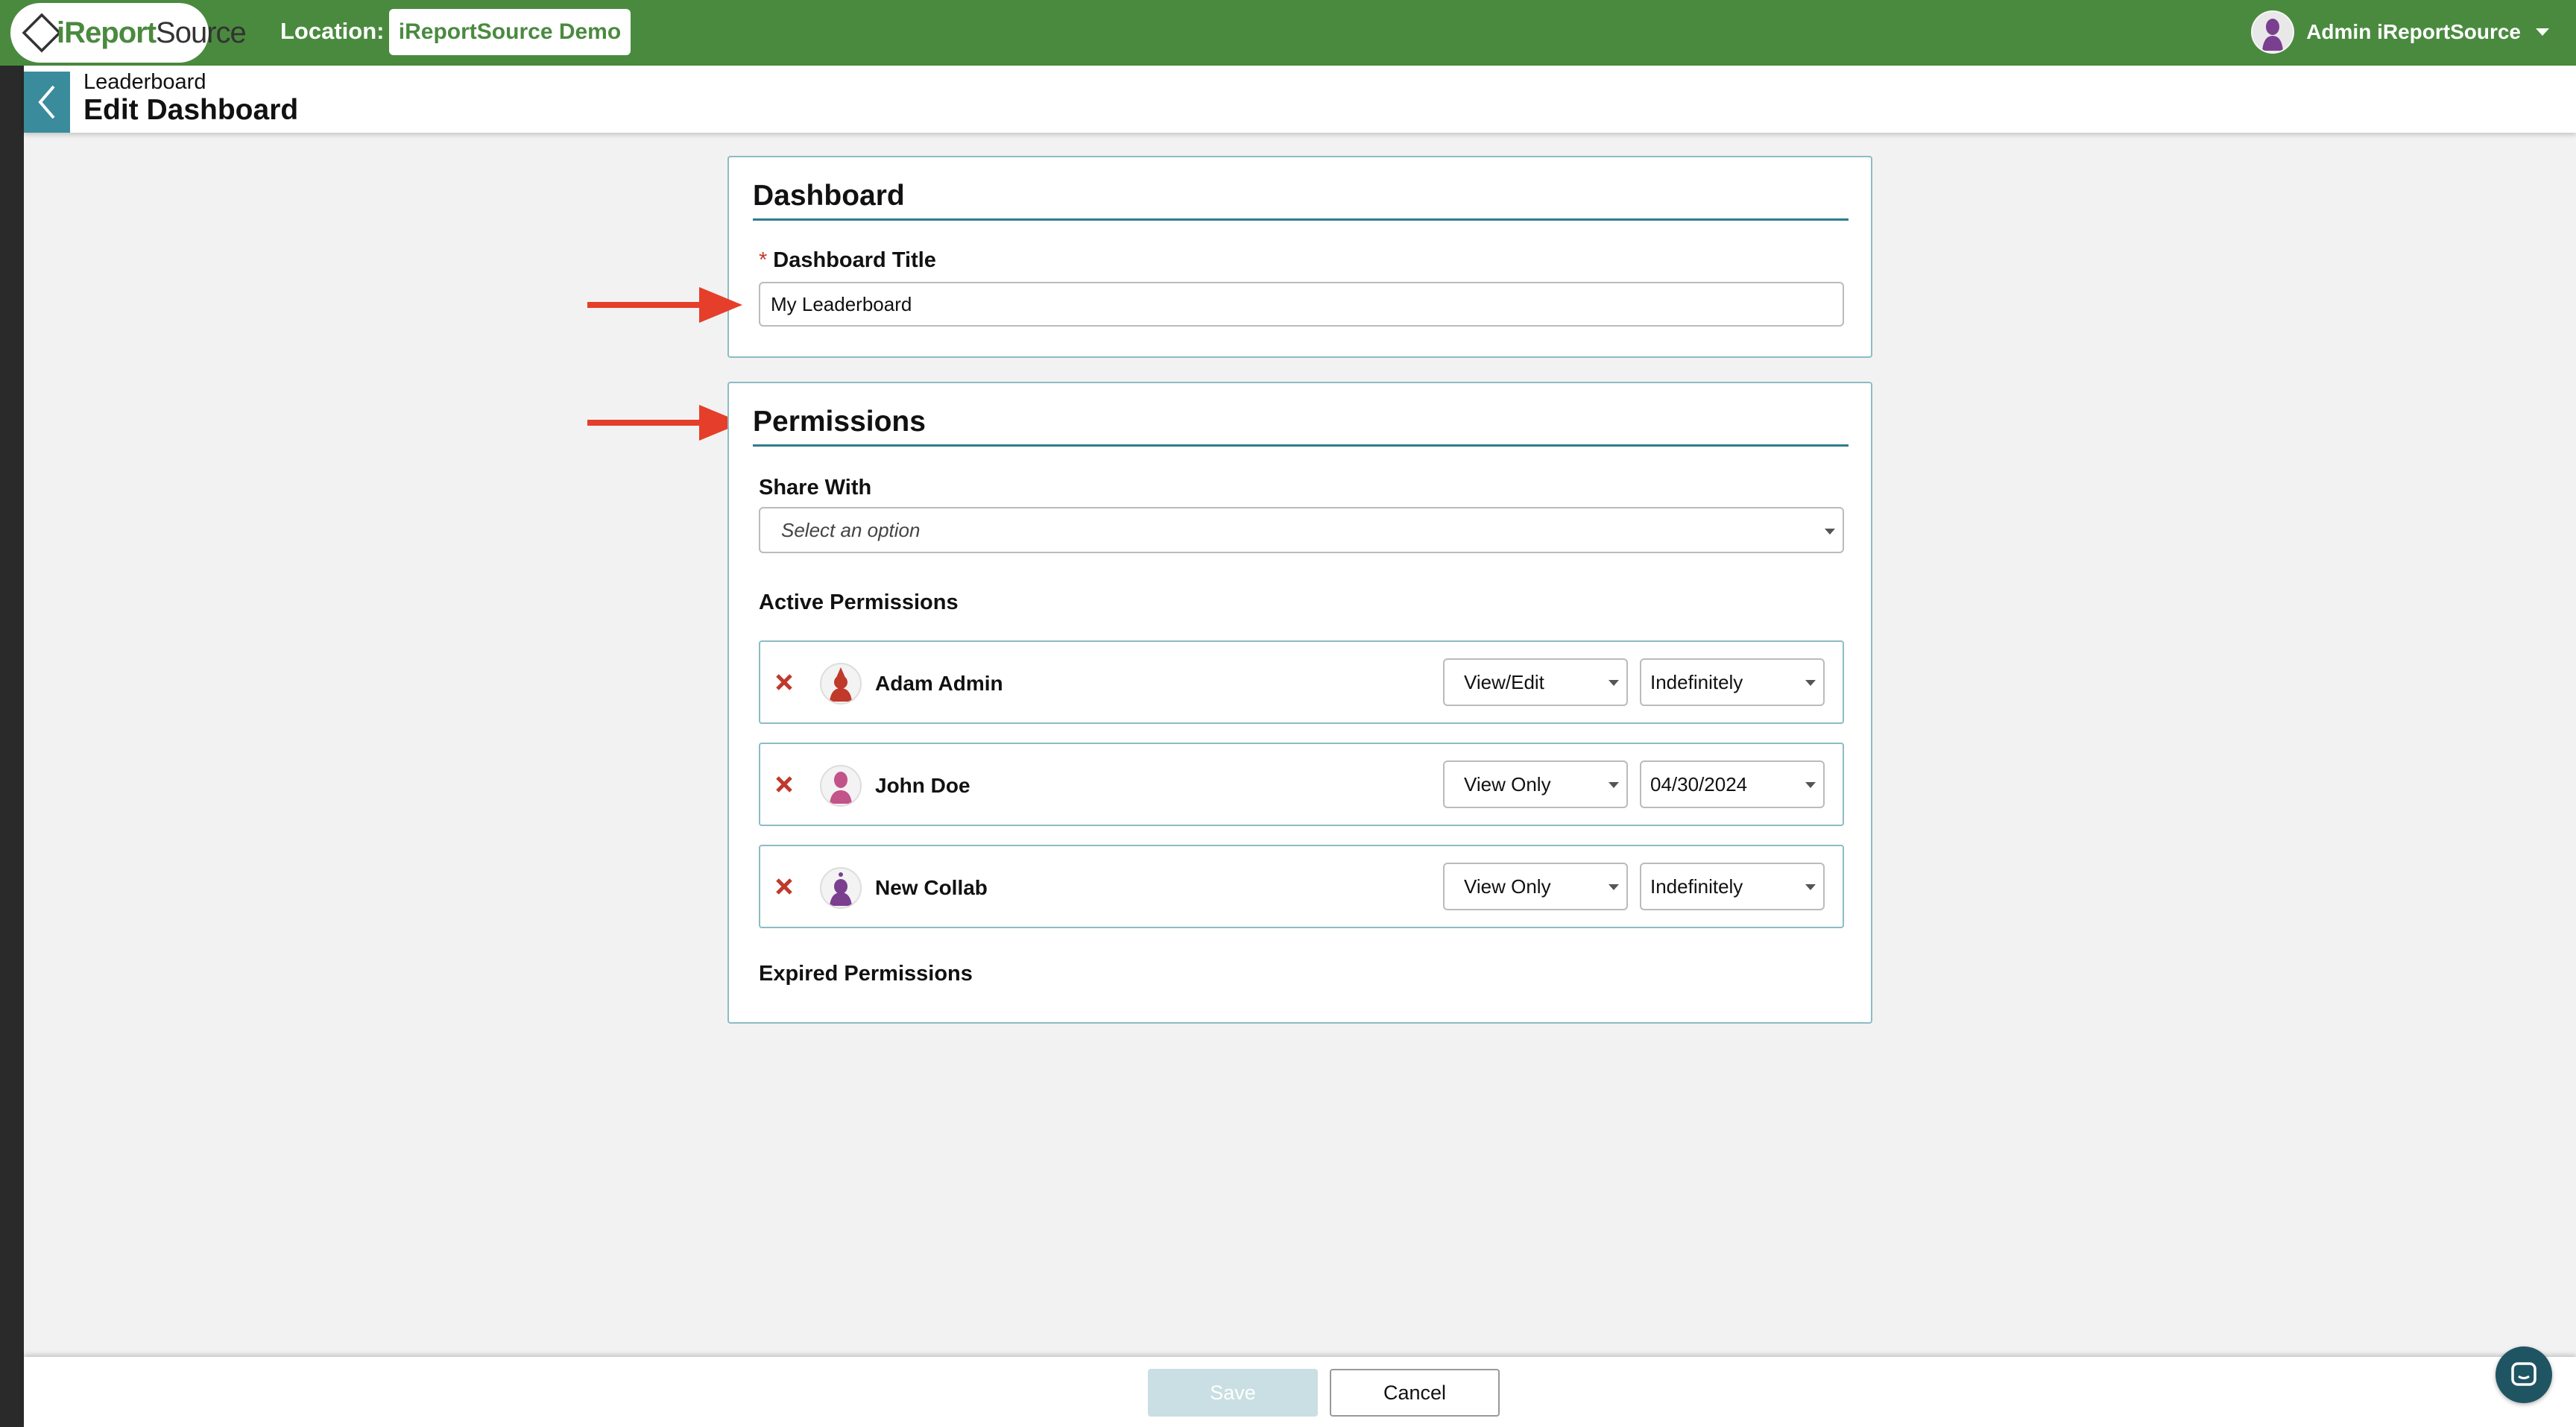  Describe the element at coordinates (12, 714) in the screenshot. I see `left-rail` at that location.